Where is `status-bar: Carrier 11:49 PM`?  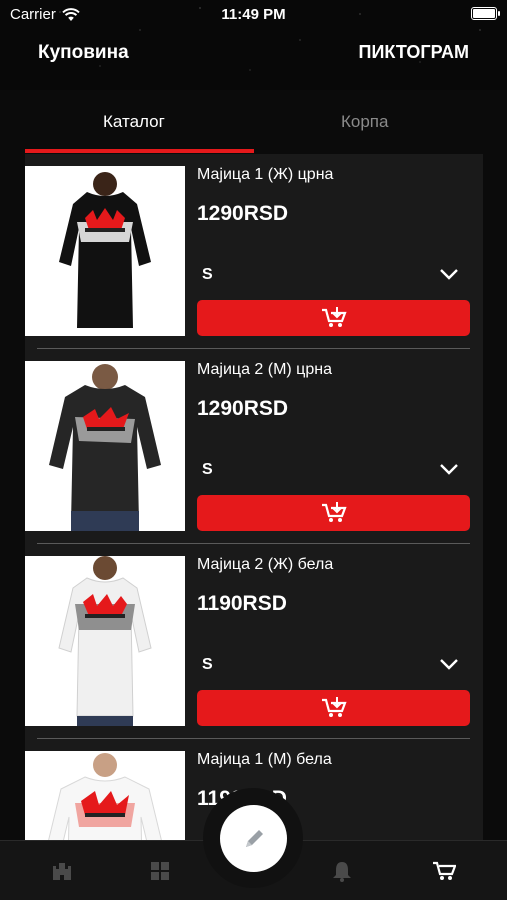 status-bar: Carrier 11:49 PM is located at coordinates (253, 14).